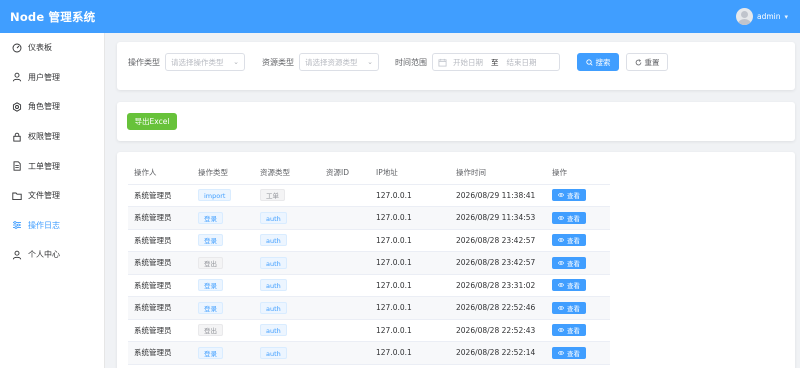 Image resolution: width=800 pixels, height=368 pixels. What do you see at coordinates (210, 240) in the screenshot?
I see `op-type-tag: 登录` at bounding box center [210, 240].